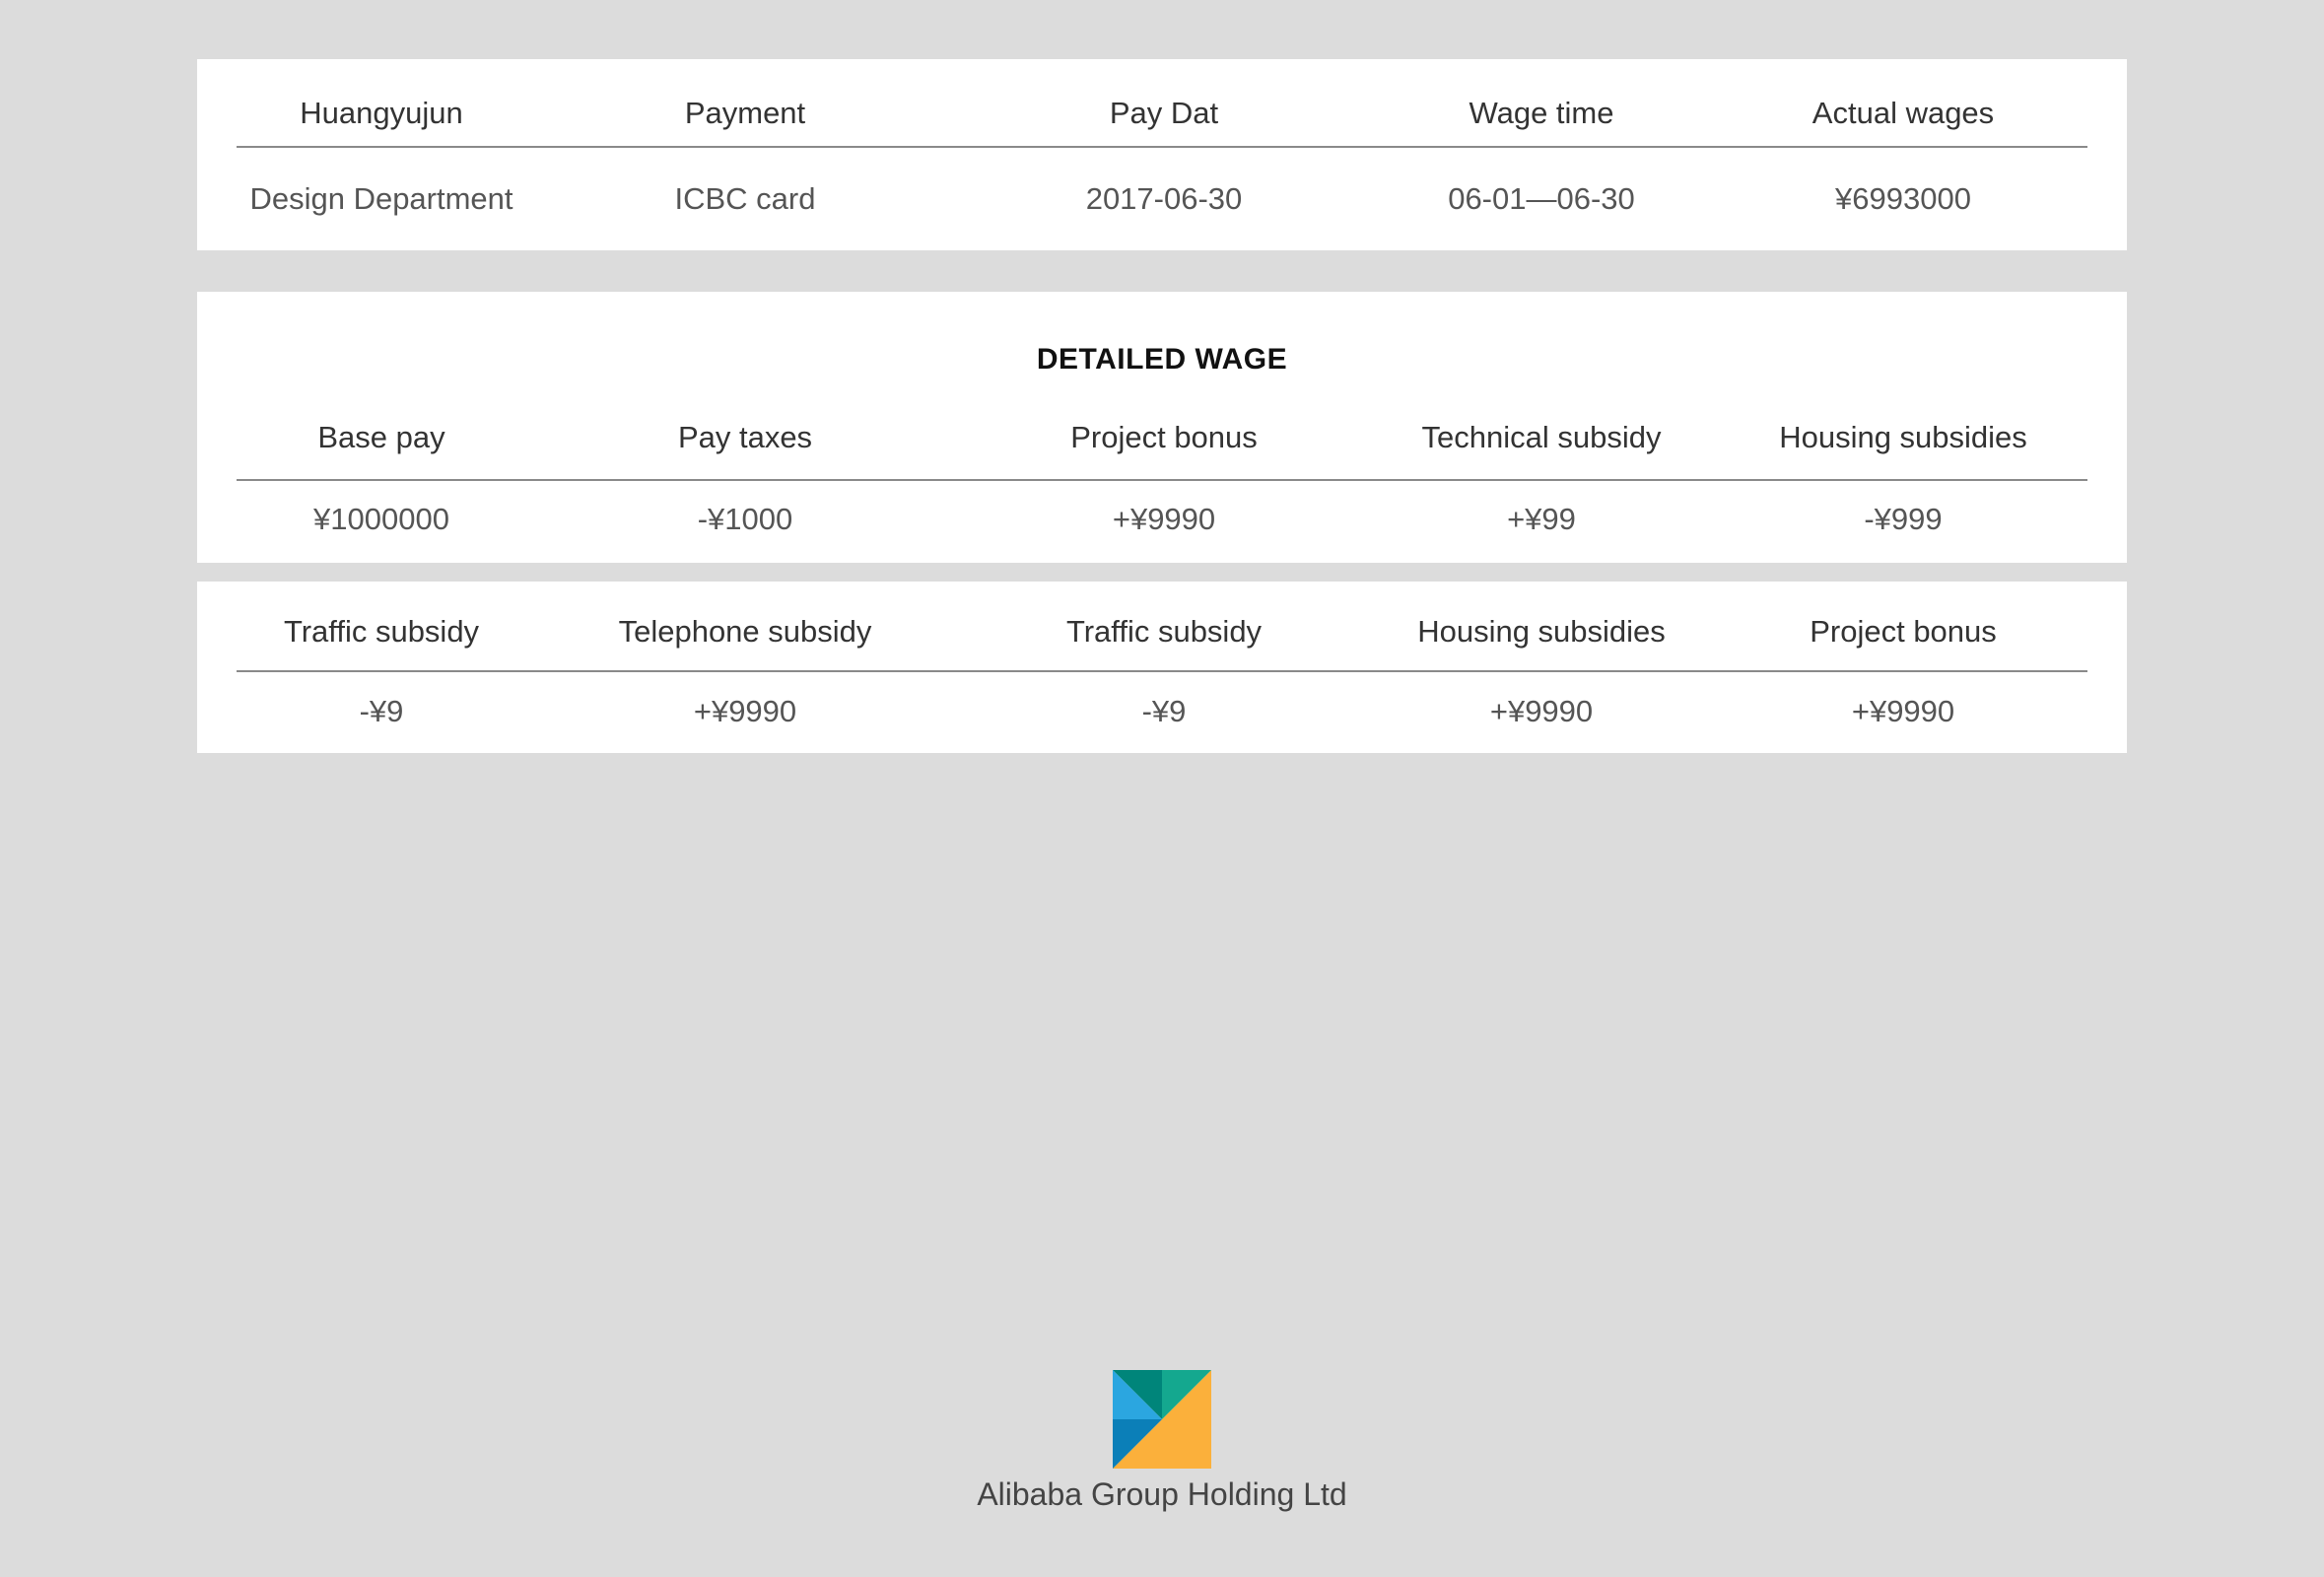 This screenshot has height=1577, width=2324. I want to click on value-base-pay: ¥1000000, so click(381, 519).